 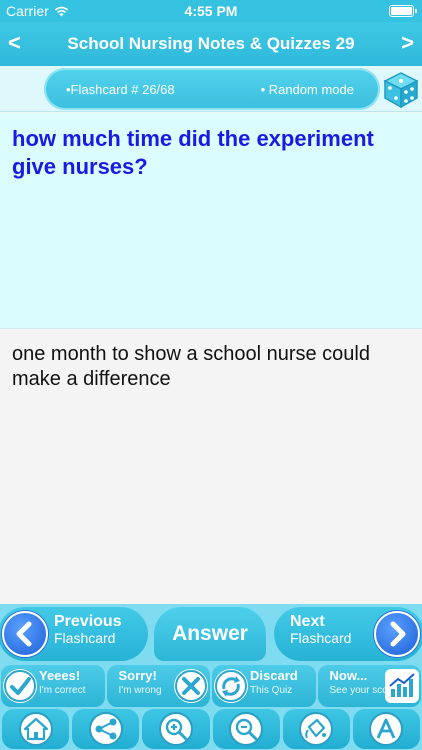 I want to click on next-title: Next, so click(x=307, y=621).